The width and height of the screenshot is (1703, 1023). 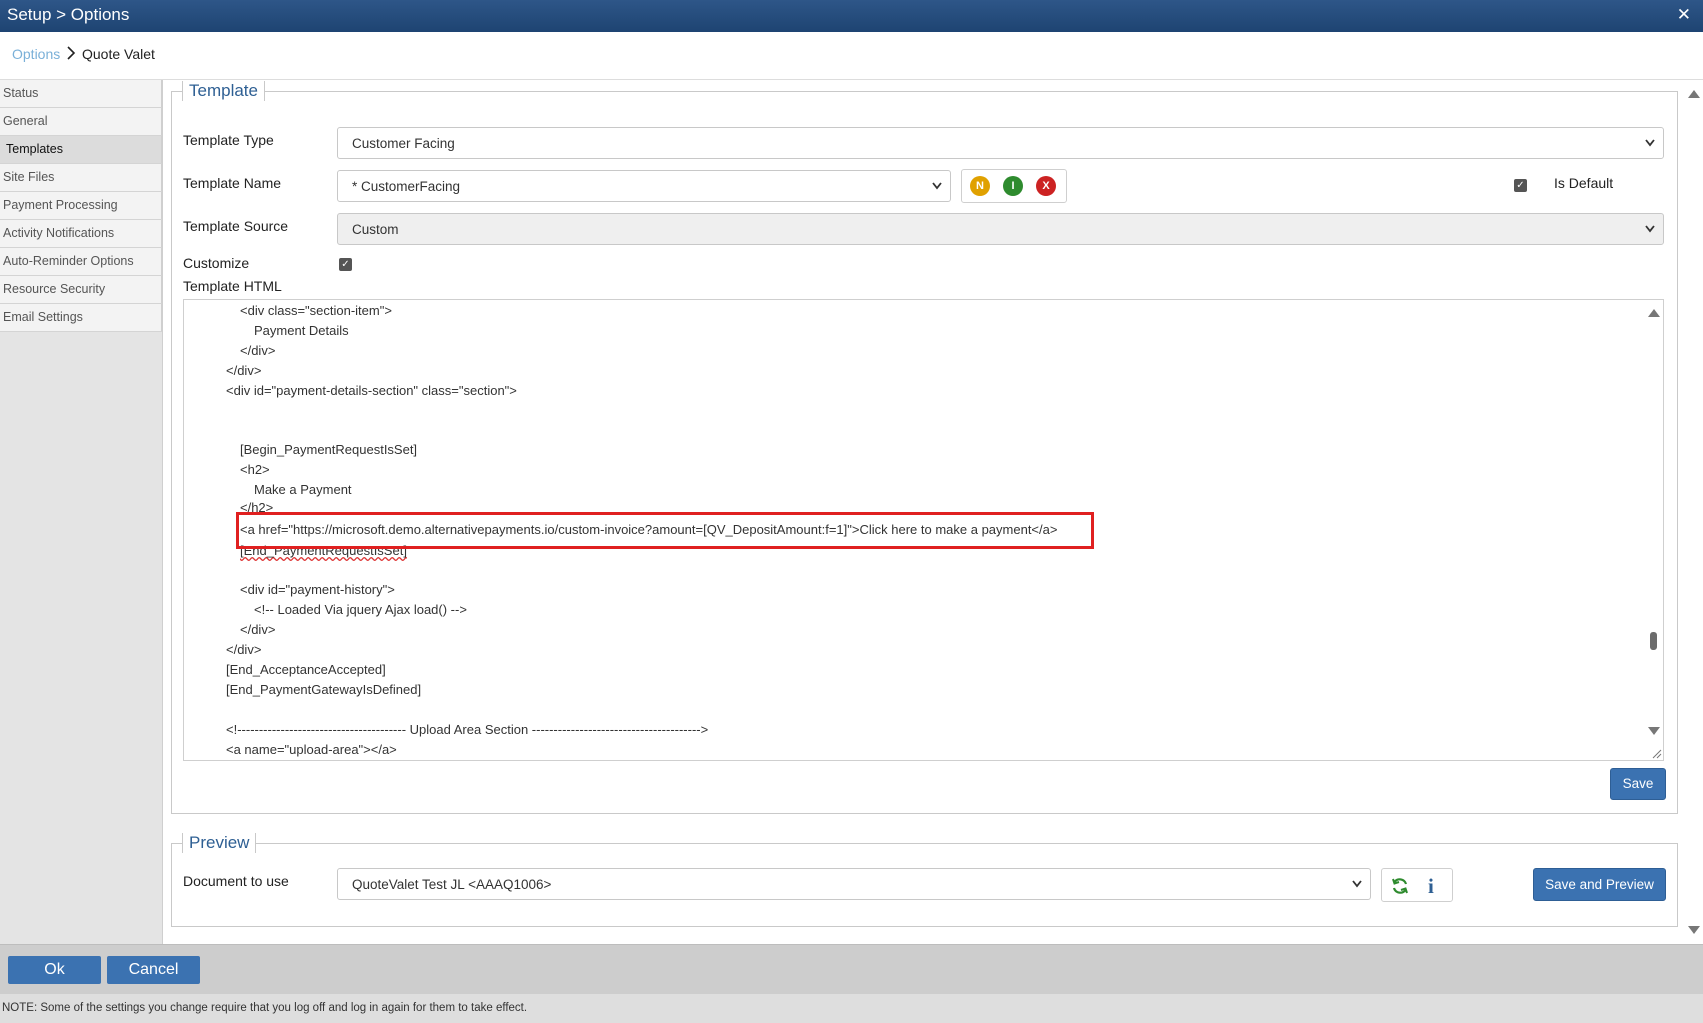 I want to click on footer-bar: Ok Cancel, so click(x=851, y=969).